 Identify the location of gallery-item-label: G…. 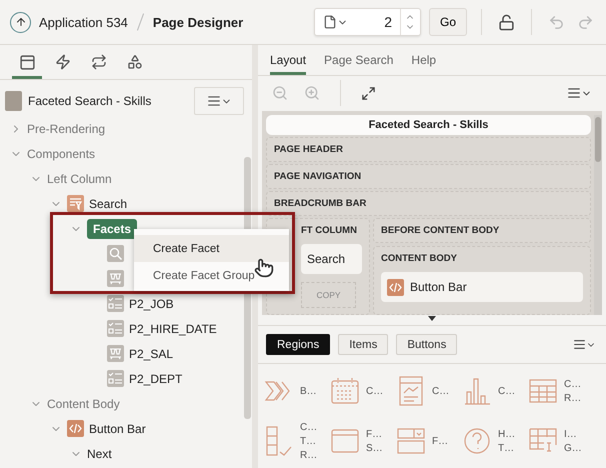
(573, 448).